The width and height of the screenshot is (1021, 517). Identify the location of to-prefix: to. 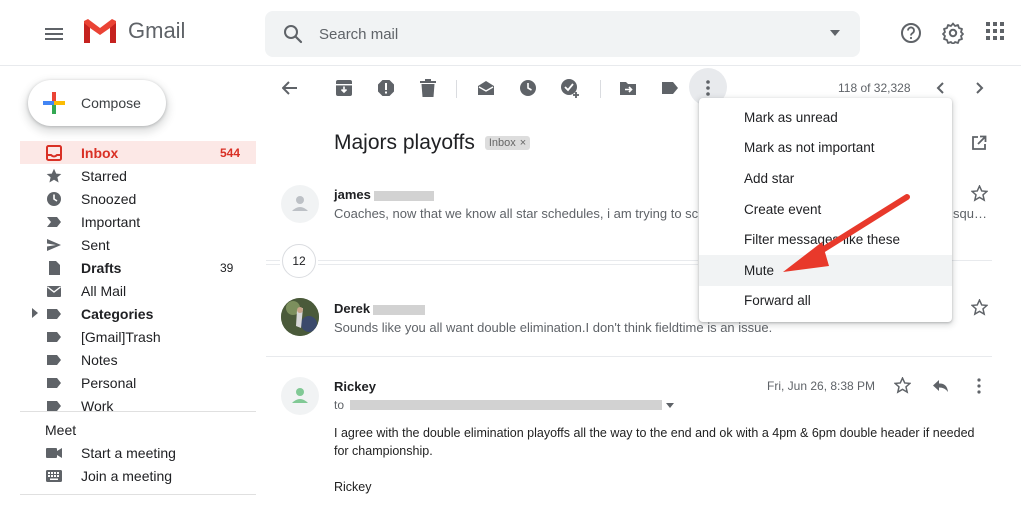
(339, 405).